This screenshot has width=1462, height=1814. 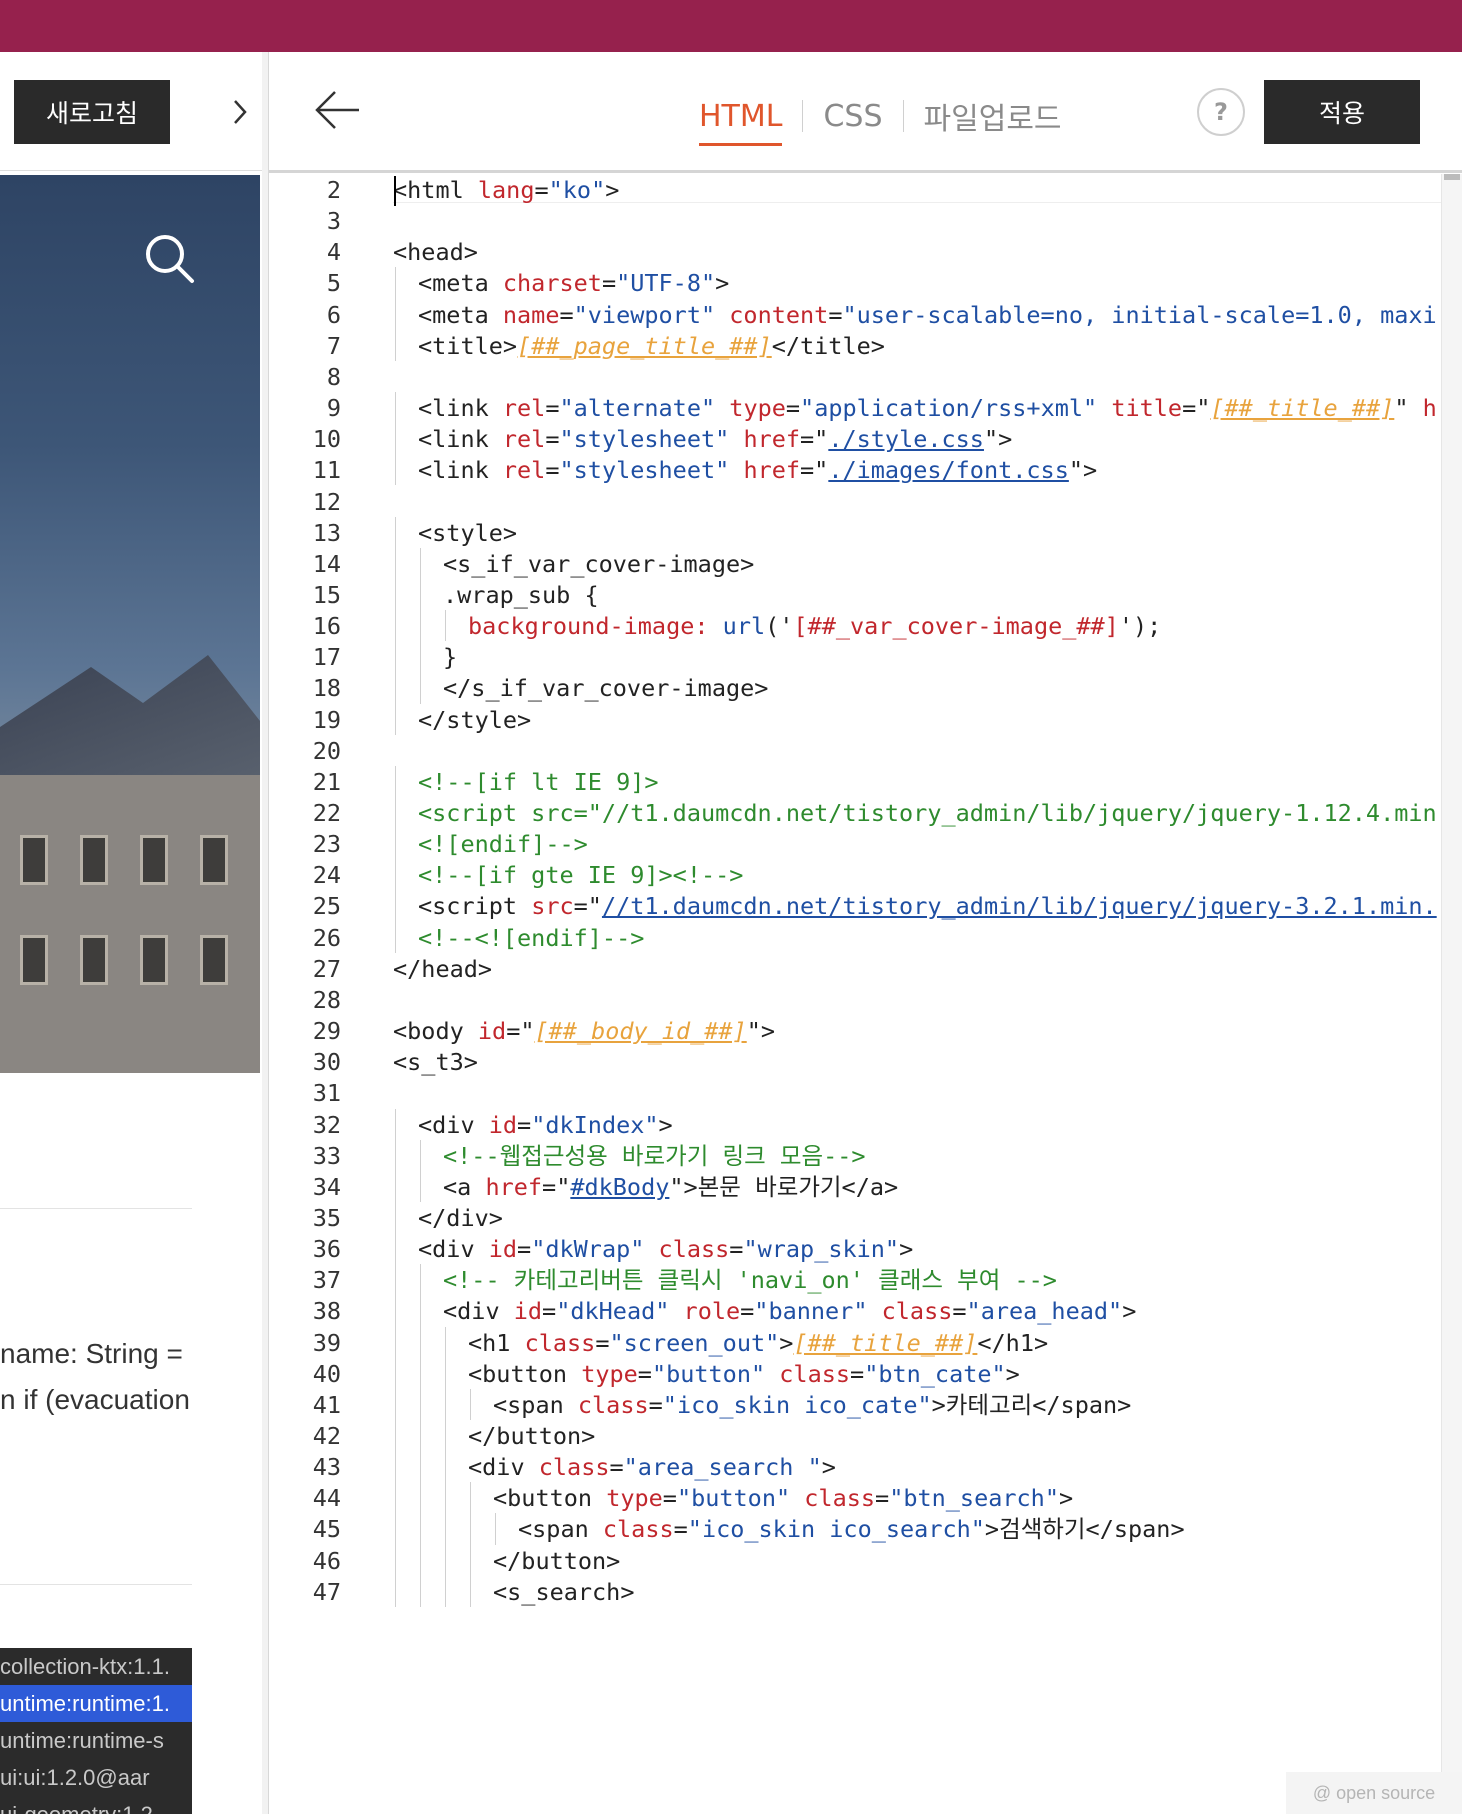 I want to click on code-token: <meta, so click(x=460, y=314).